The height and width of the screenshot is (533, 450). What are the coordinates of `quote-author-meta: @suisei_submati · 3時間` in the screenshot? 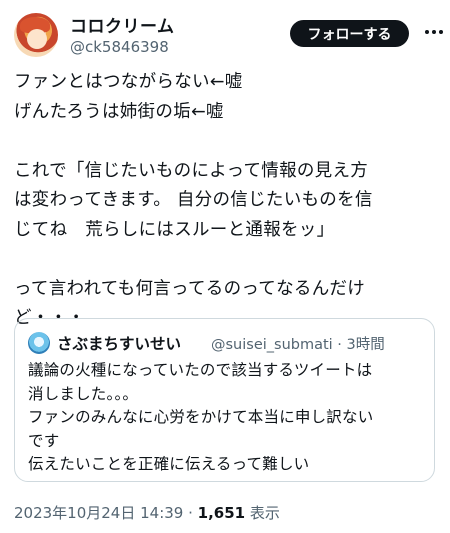 It's located at (298, 345).